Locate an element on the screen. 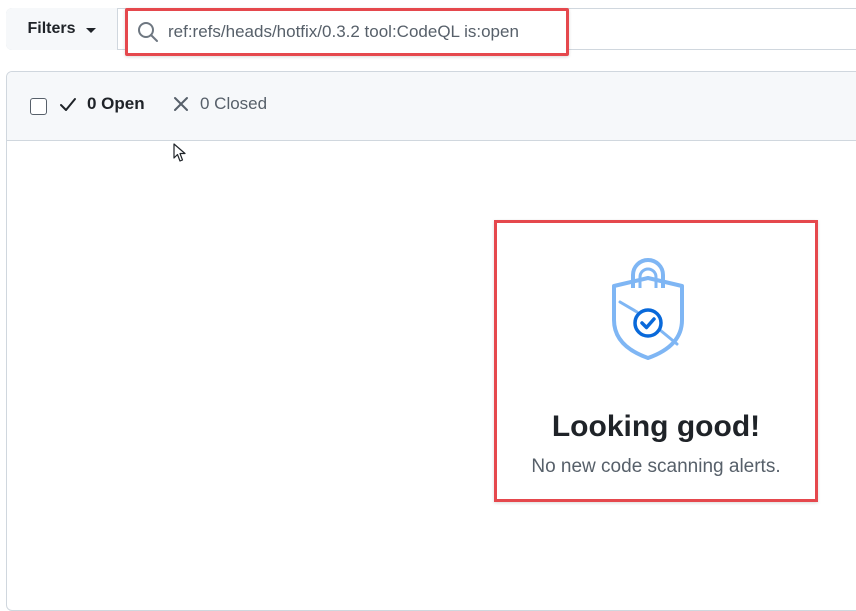 The image size is (856, 611). filters-button: Filters is located at coordinates (62, 29).